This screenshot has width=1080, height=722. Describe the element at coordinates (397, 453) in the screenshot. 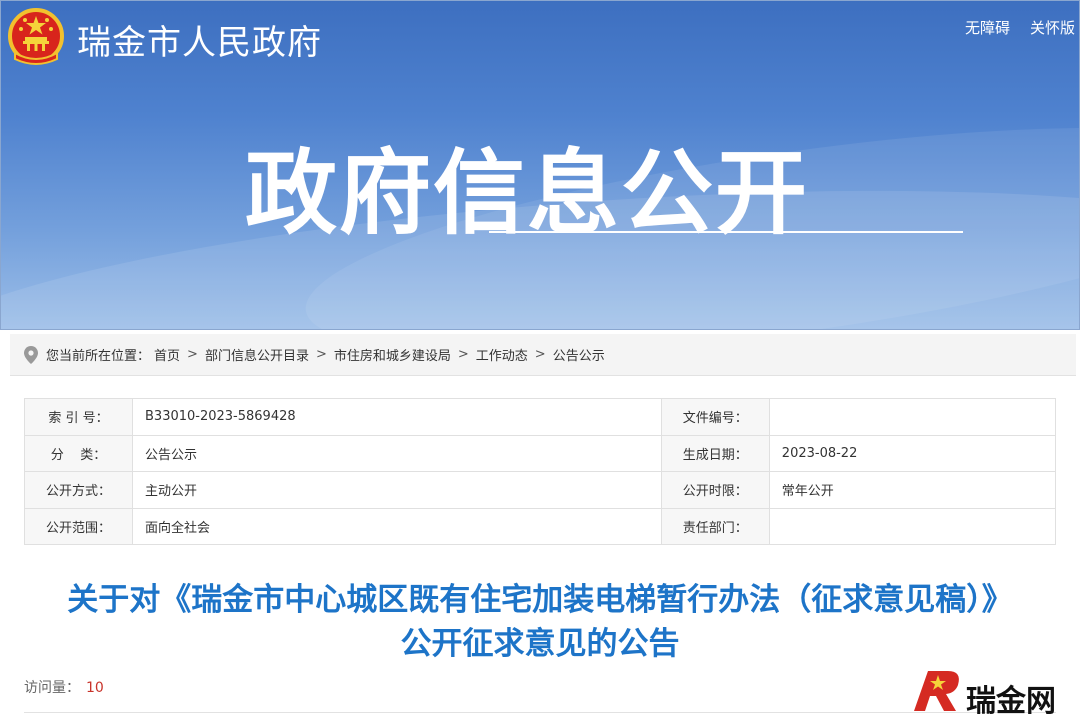

I see `category-value: 公告公示` at that location.